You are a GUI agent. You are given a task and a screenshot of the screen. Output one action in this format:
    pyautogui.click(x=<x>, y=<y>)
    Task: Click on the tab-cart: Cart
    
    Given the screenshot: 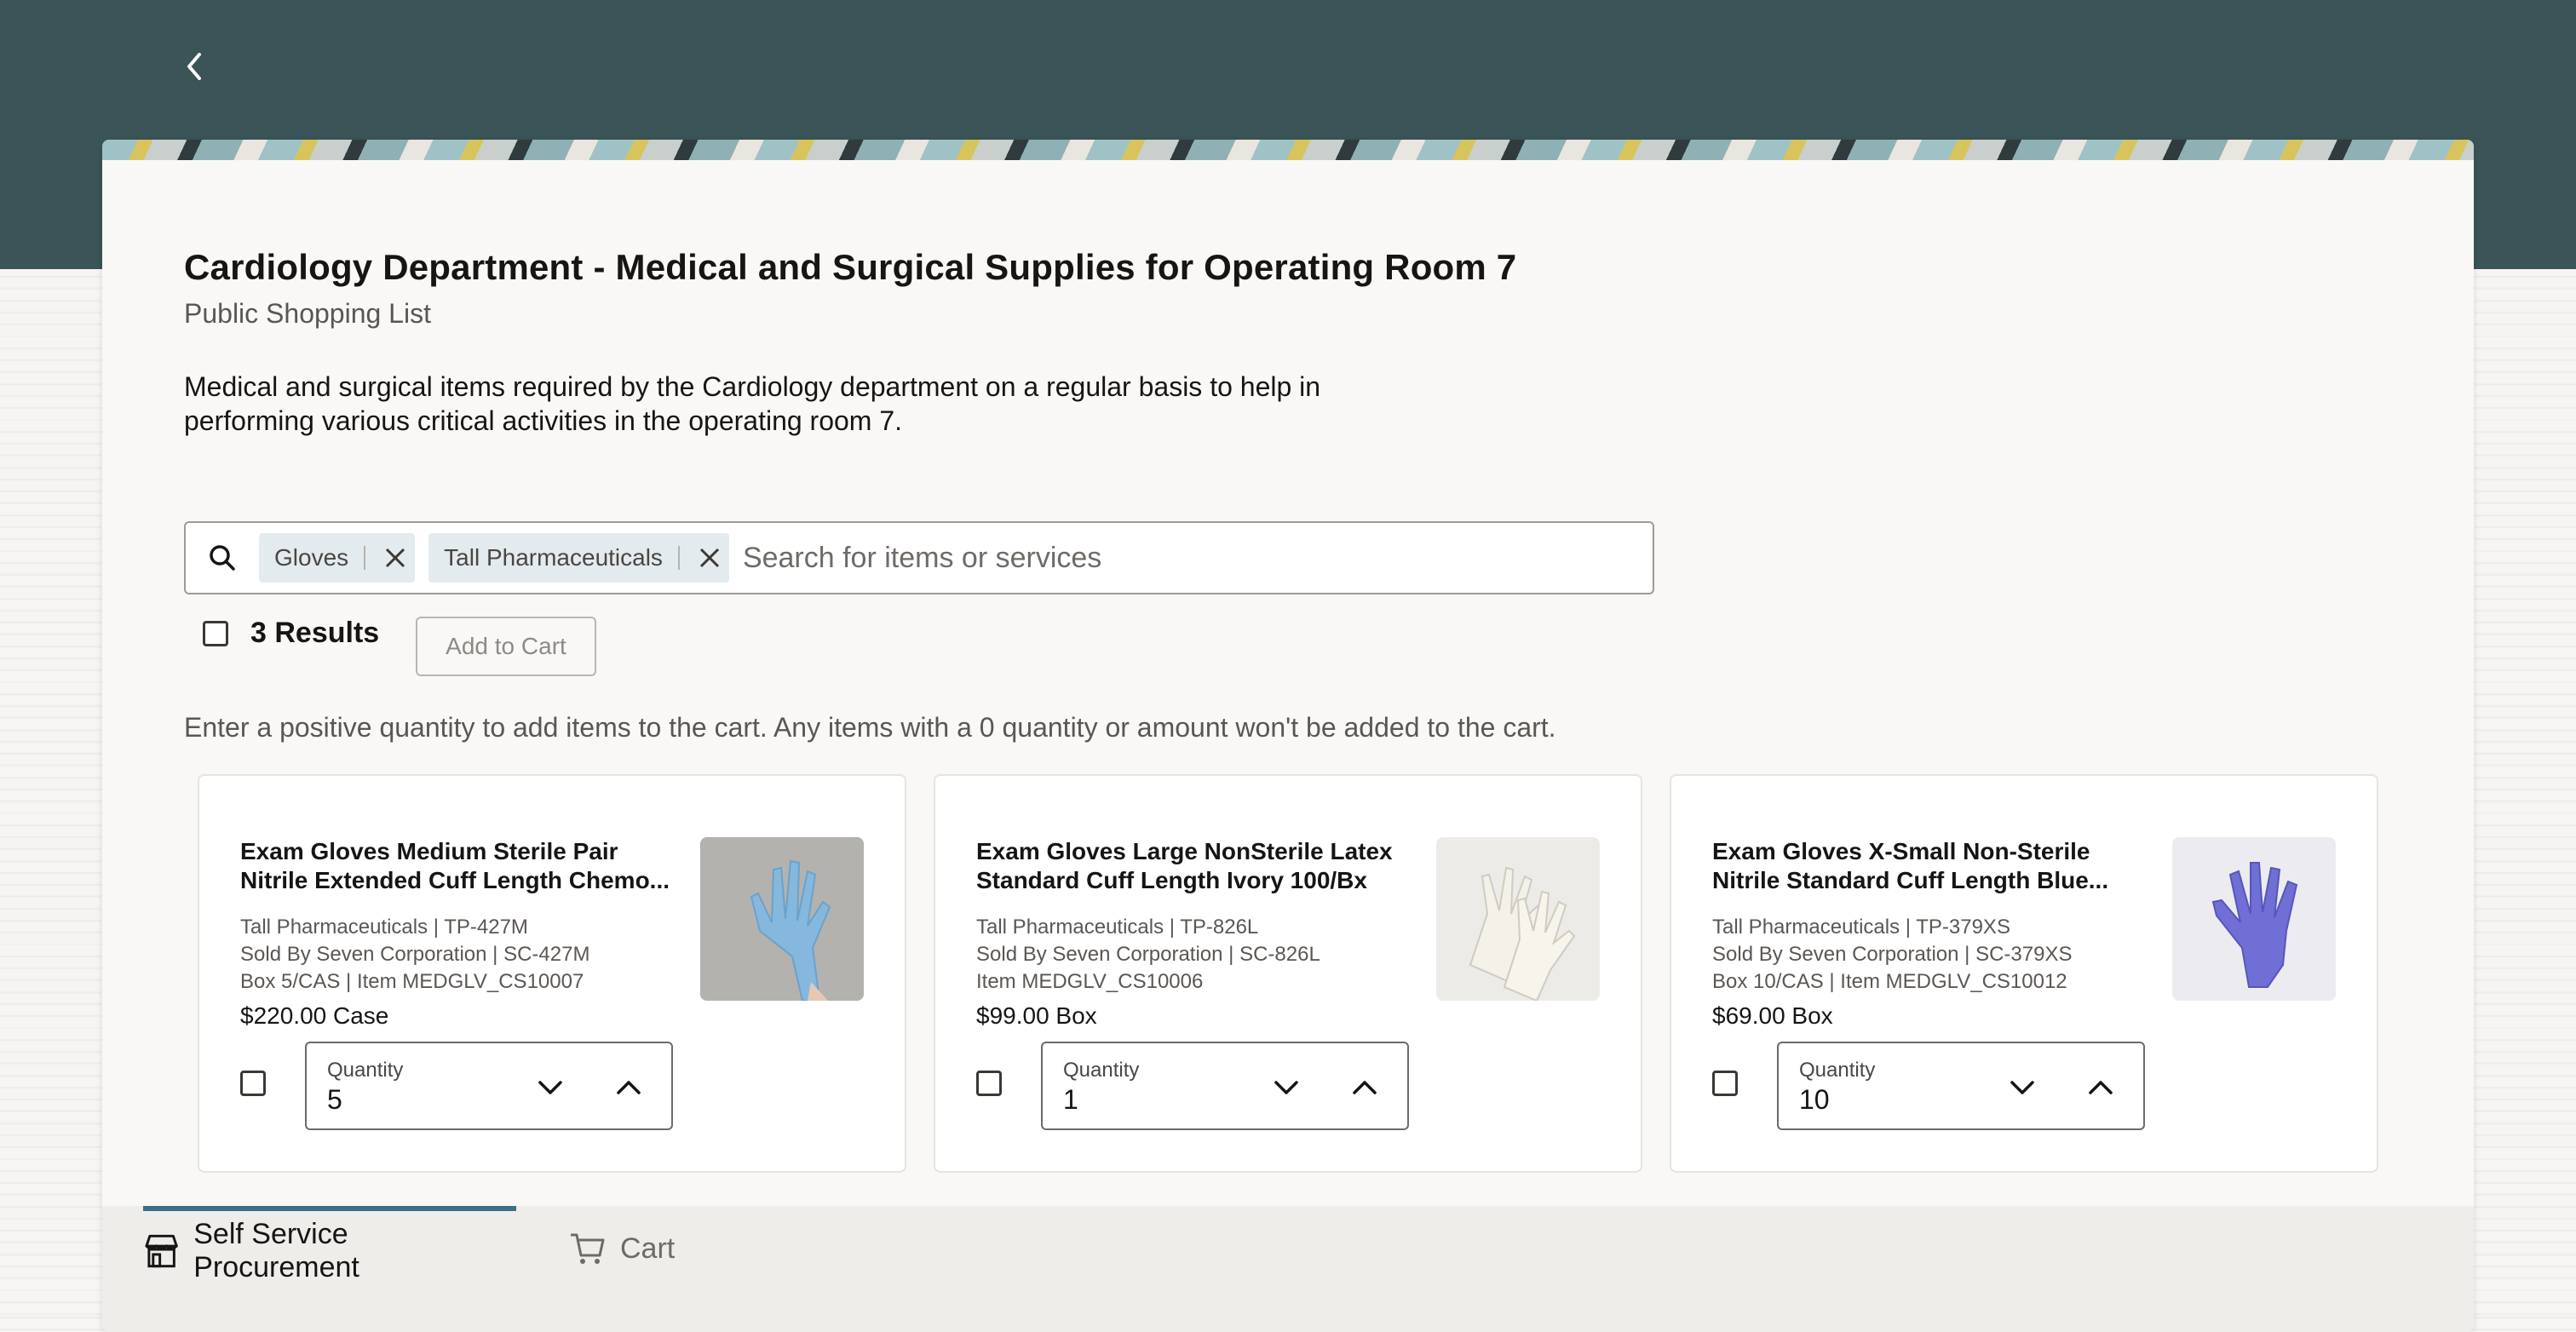 What is the action you would take?
    pyautogui.click(x=654, y=1249)
    